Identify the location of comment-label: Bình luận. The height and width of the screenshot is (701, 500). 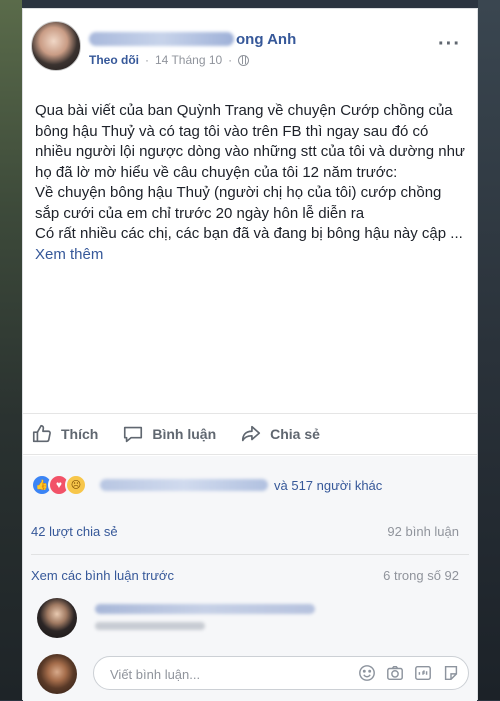
(184, 434).